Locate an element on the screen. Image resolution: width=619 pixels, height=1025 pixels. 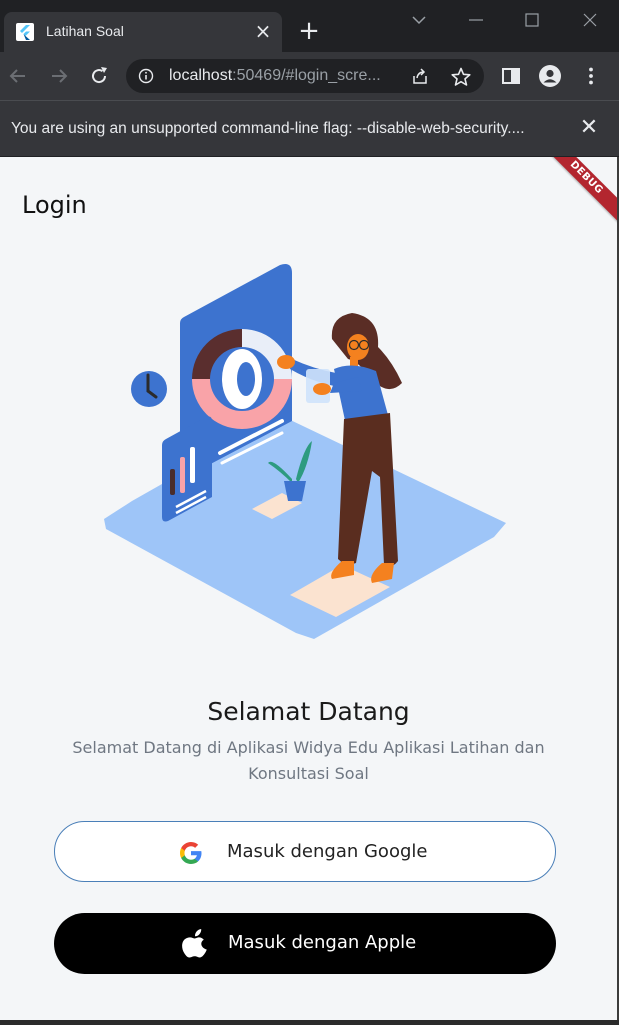
debug-banner: DEBUG is located at coordinates (575, 193).